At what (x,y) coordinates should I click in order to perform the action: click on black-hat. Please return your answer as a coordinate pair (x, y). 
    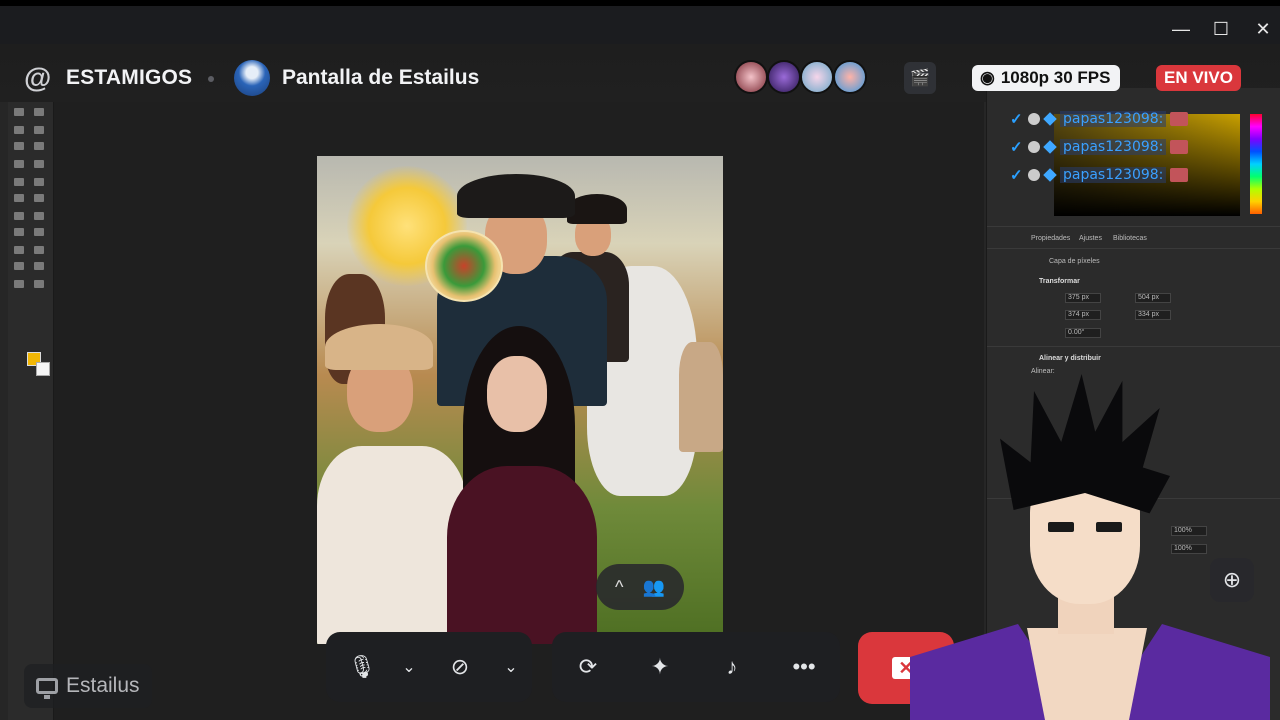
    Looking at the image, I should click on (597, 209).